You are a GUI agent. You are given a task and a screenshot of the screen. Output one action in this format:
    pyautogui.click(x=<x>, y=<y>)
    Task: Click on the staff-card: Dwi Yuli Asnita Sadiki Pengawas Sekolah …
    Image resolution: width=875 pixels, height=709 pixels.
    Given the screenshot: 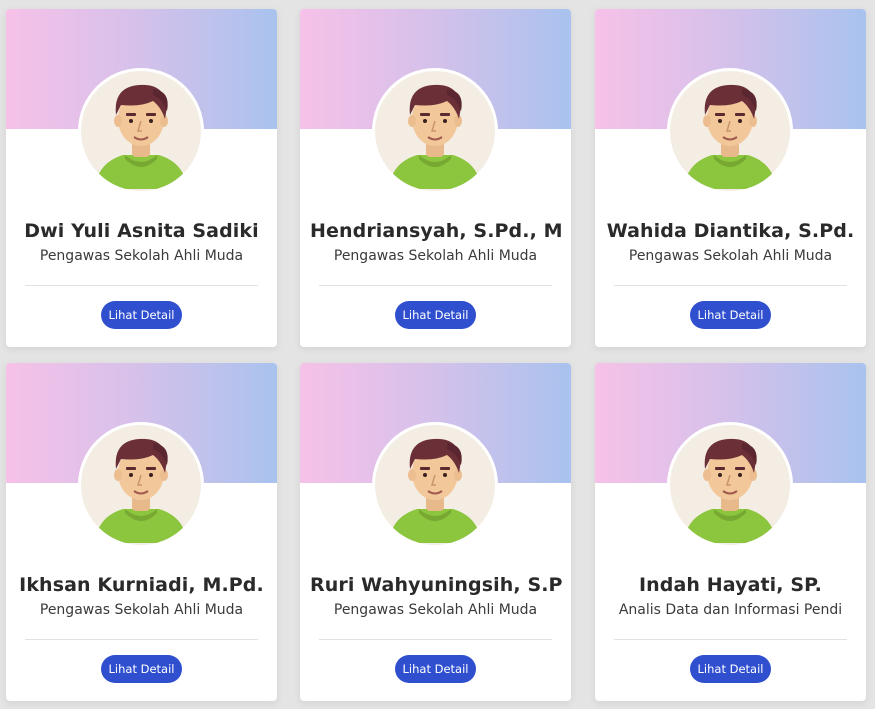 What is the action you would take?
    pyautogui.click(x=141, y=178)
    